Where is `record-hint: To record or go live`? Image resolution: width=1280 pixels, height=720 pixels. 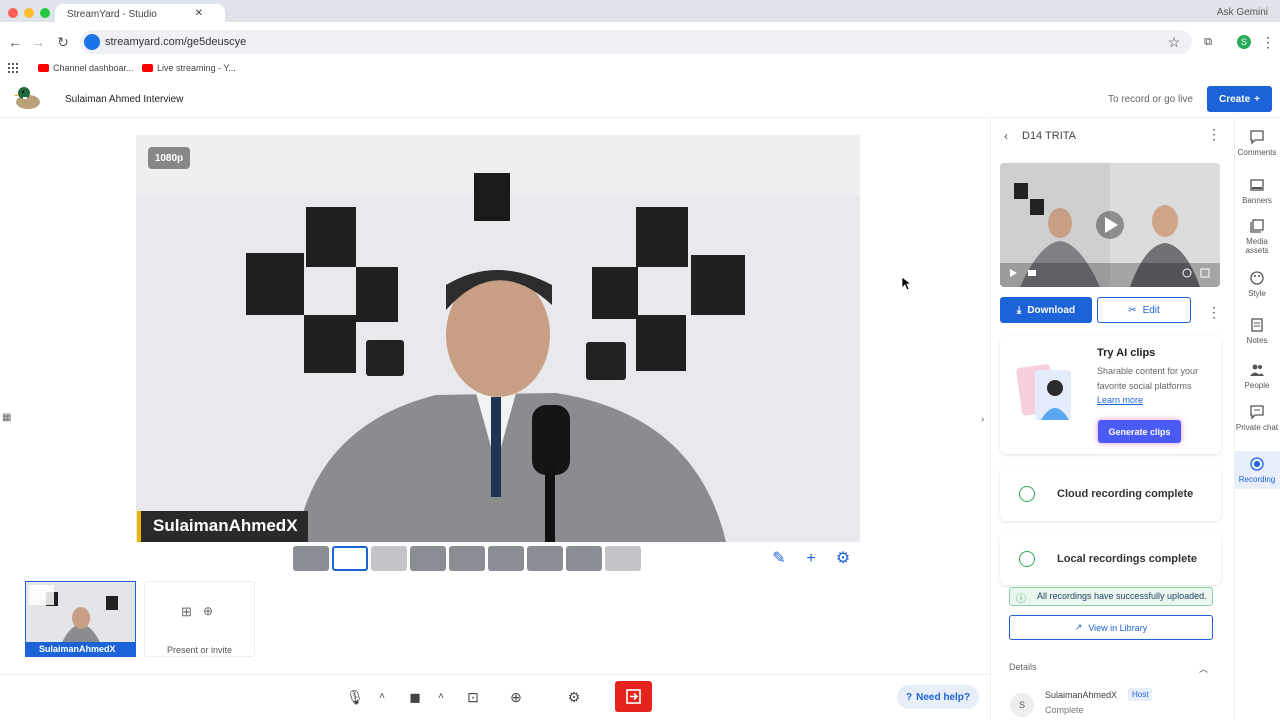
record-hint: To record or go live is located at coordinates (1150, 99).